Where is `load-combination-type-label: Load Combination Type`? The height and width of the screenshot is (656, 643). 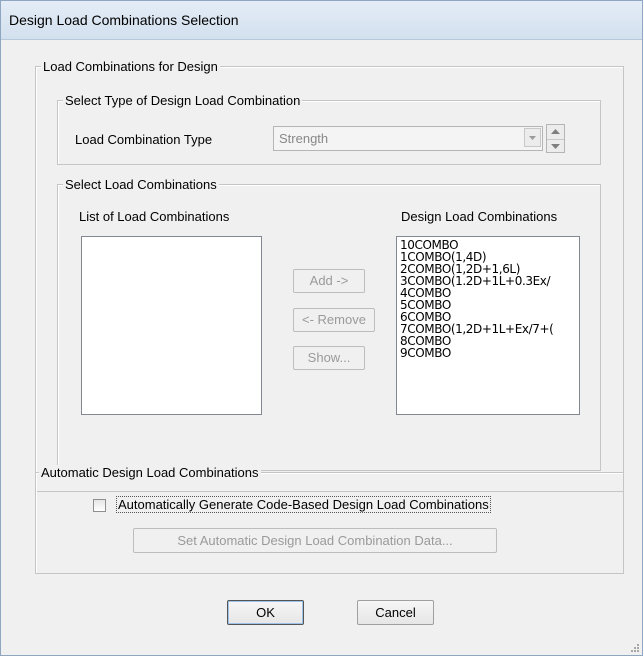 load-combination-type-label: Load Combination Type is located at coordinates (144, 139).